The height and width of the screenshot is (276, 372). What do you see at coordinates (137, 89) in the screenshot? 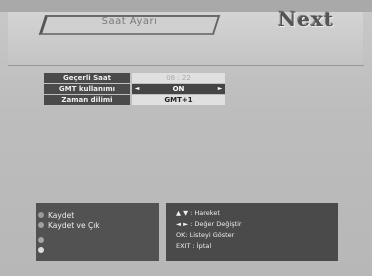
I see `arrow-left-icon: ◄` at bounding box center [137, 89].